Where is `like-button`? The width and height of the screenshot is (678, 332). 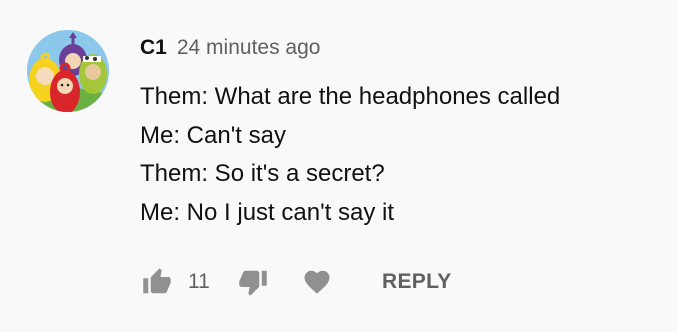 like-button is located at coordinates (157, 282).